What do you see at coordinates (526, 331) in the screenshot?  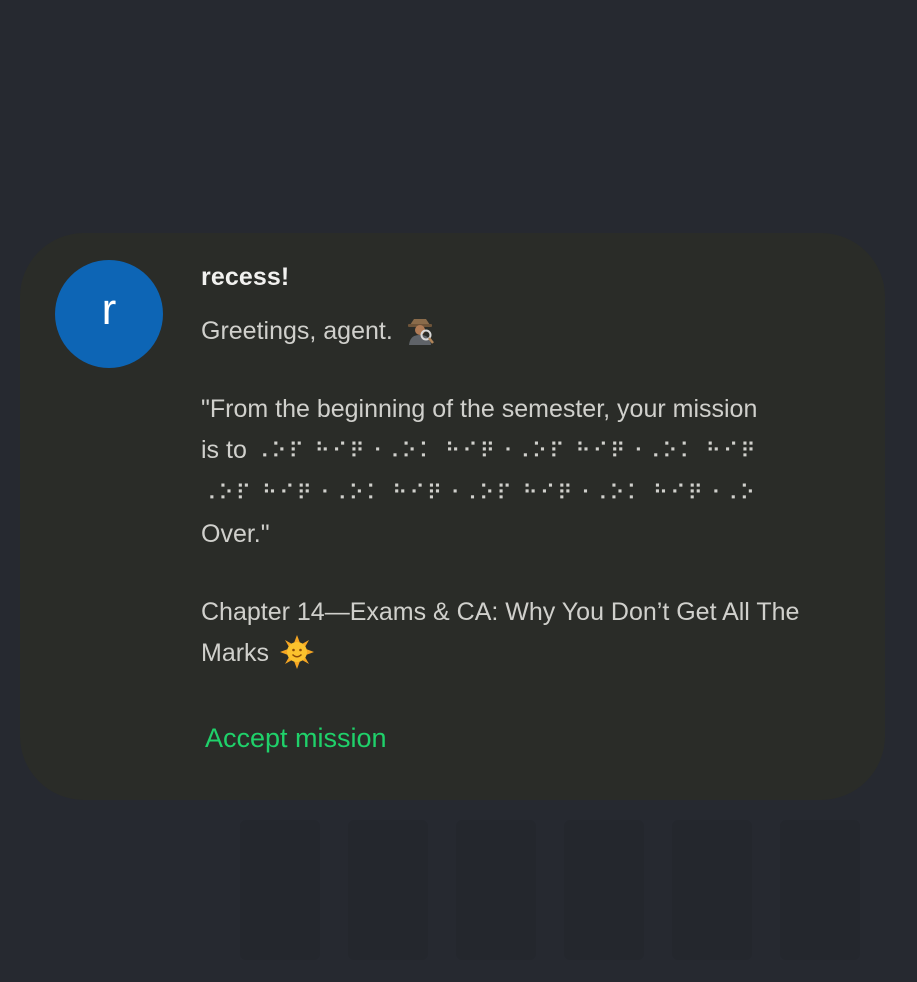 I see `greeting-line: Greetings, agent.` at bounding box center [526, 331].